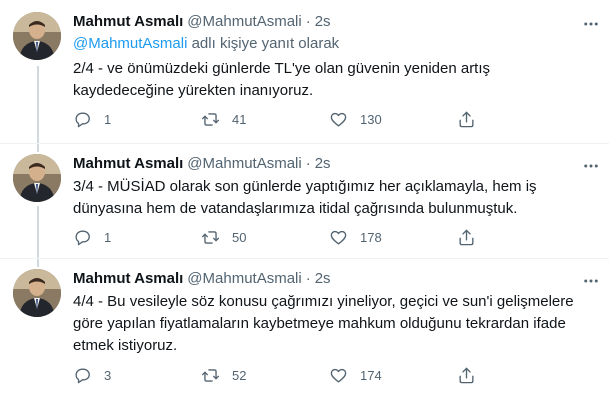 The height and width of the screenshot is (403, 609). Describe the element at coordinates (265, 119) in the screenshot. I see `retweet-button: 41` at that location.